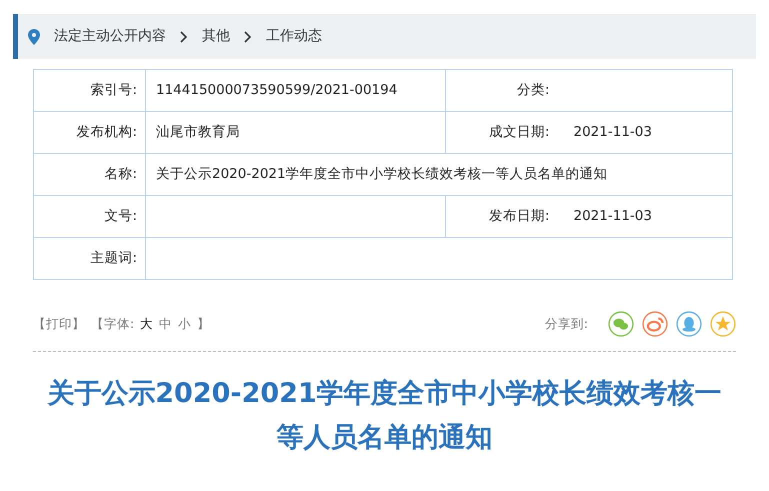  What do you see at coordinates (110, 36) in the screenshot?
I see `breadcrumb-link: 法定主动公开内容` at bounding box center [110, 36].